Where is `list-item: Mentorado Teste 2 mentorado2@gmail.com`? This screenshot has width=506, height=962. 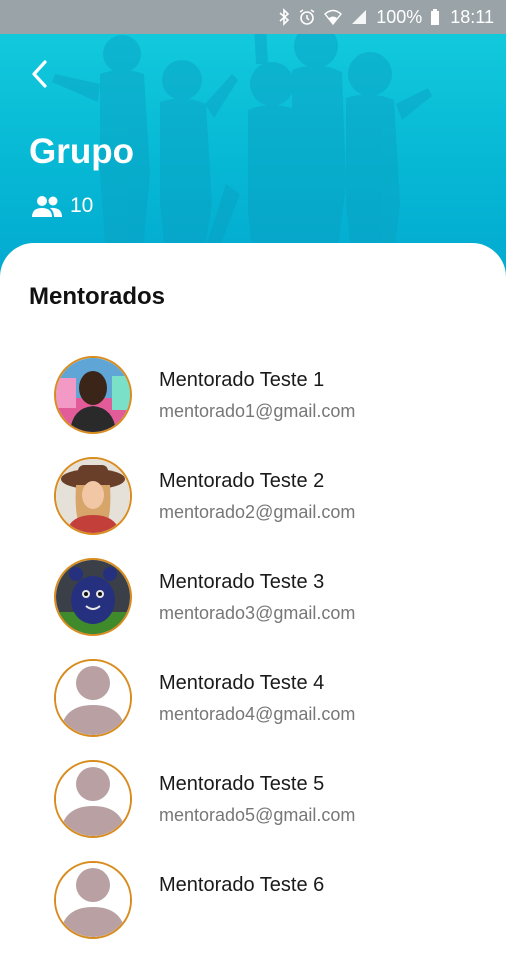
list-item: Mentorado Teste 2 mentorado2@gmail.com is located at coordinates (253, 507).